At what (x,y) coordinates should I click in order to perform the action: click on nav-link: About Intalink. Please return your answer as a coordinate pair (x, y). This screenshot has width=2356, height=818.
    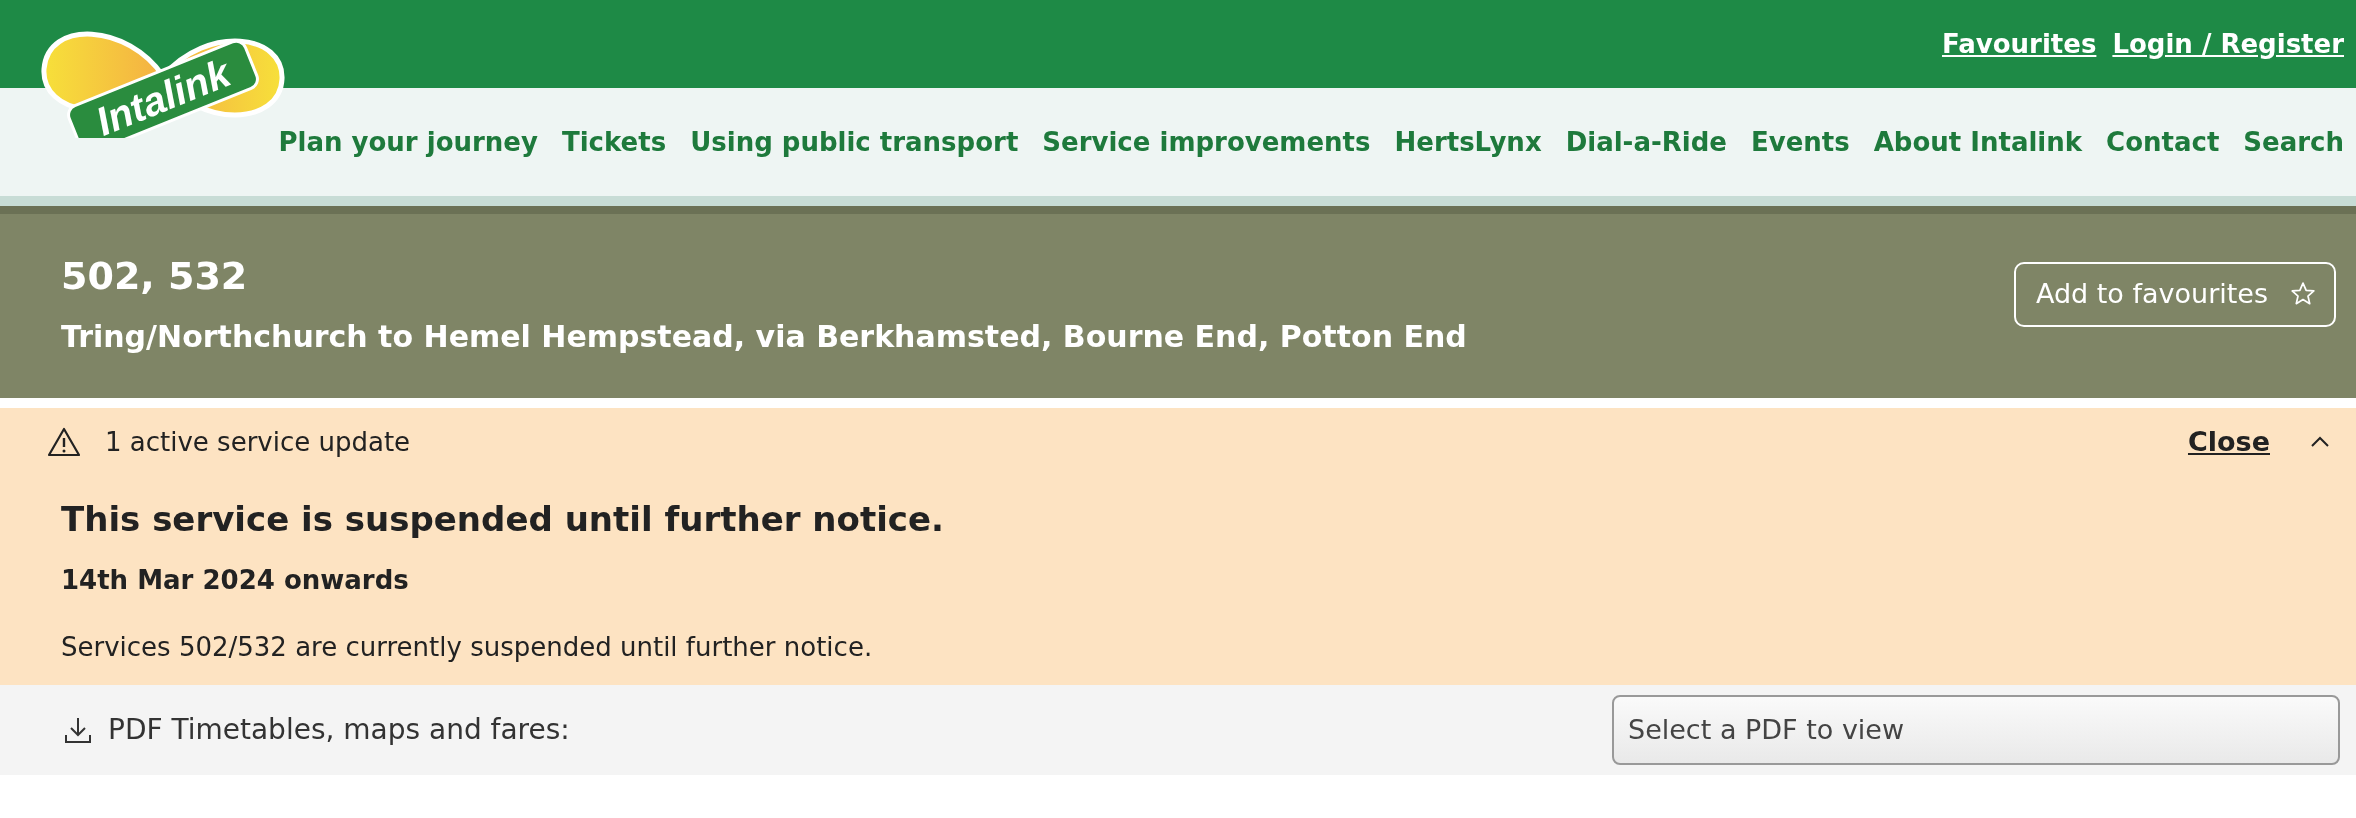
    Looking at the image, I should click on (1978, 142).